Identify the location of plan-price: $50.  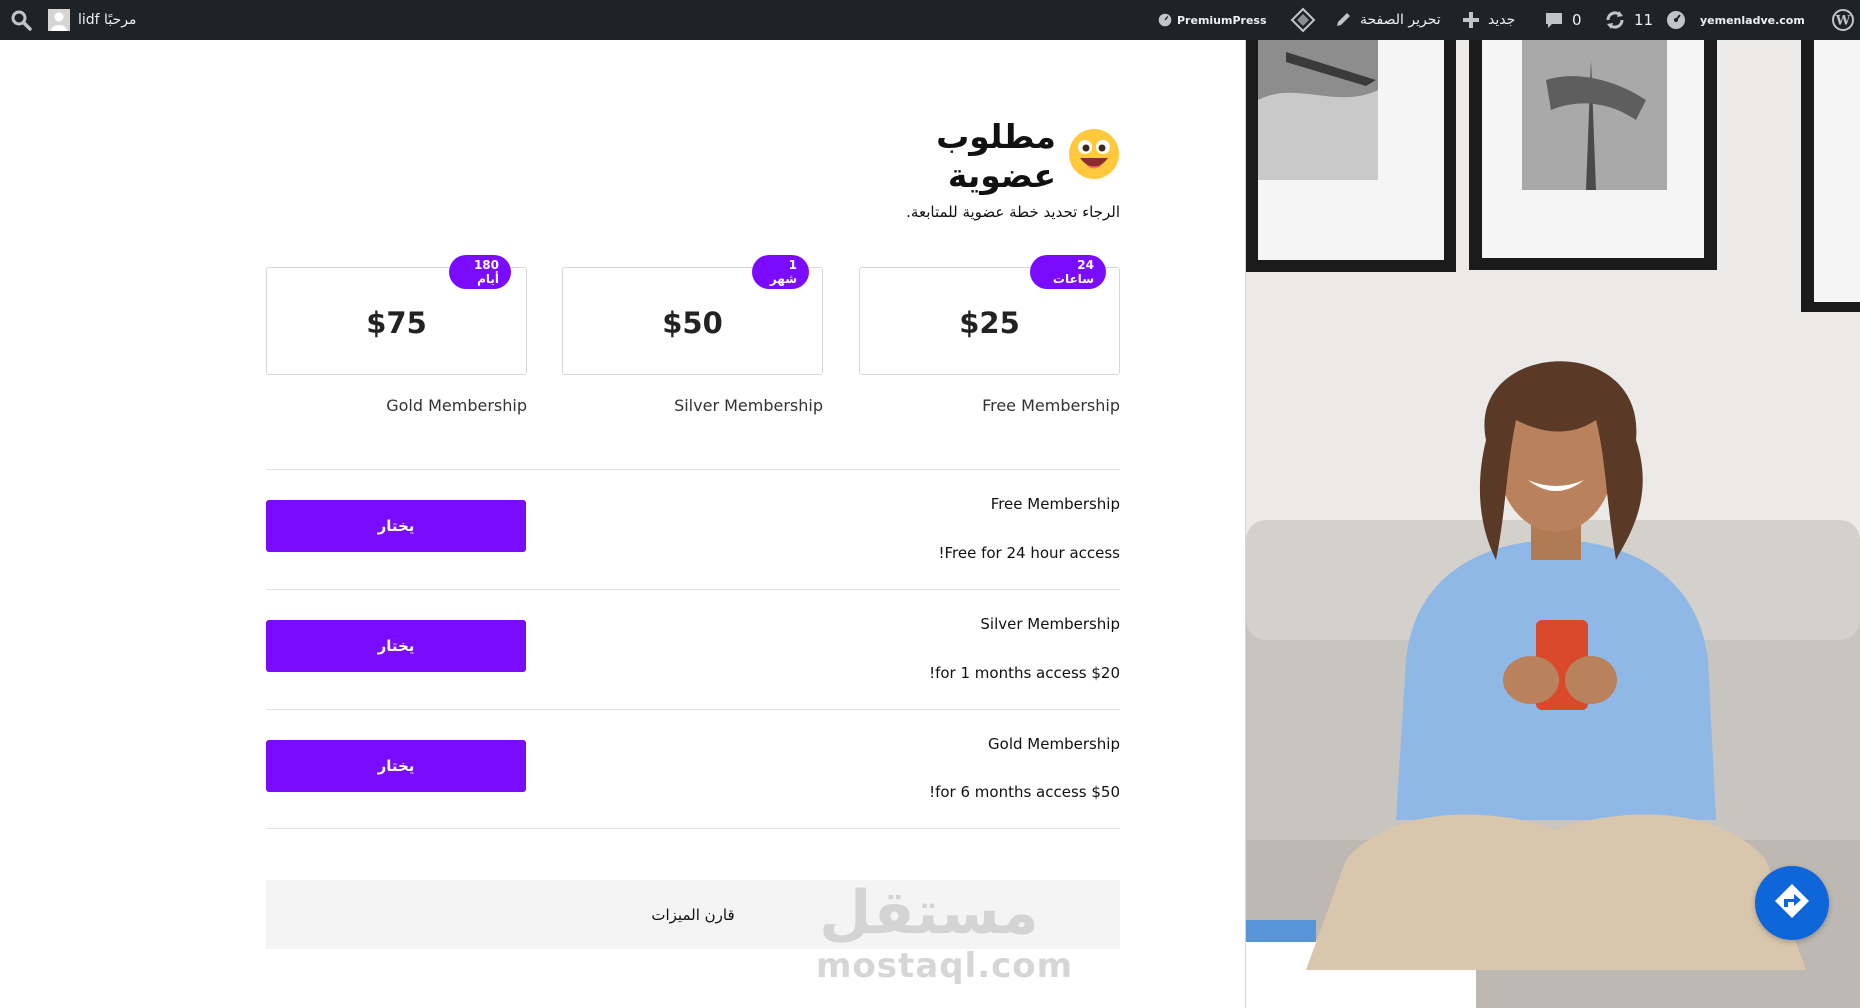
(692, 323).